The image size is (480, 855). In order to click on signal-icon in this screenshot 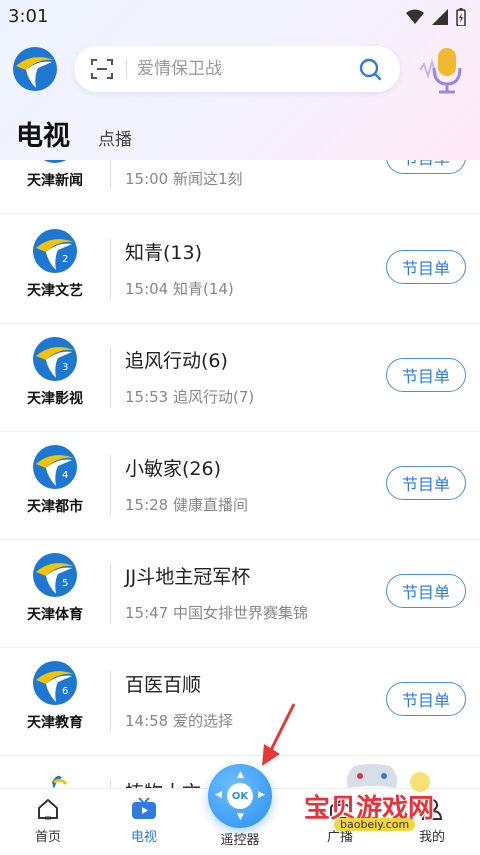, I will do `click(440, 17)`.